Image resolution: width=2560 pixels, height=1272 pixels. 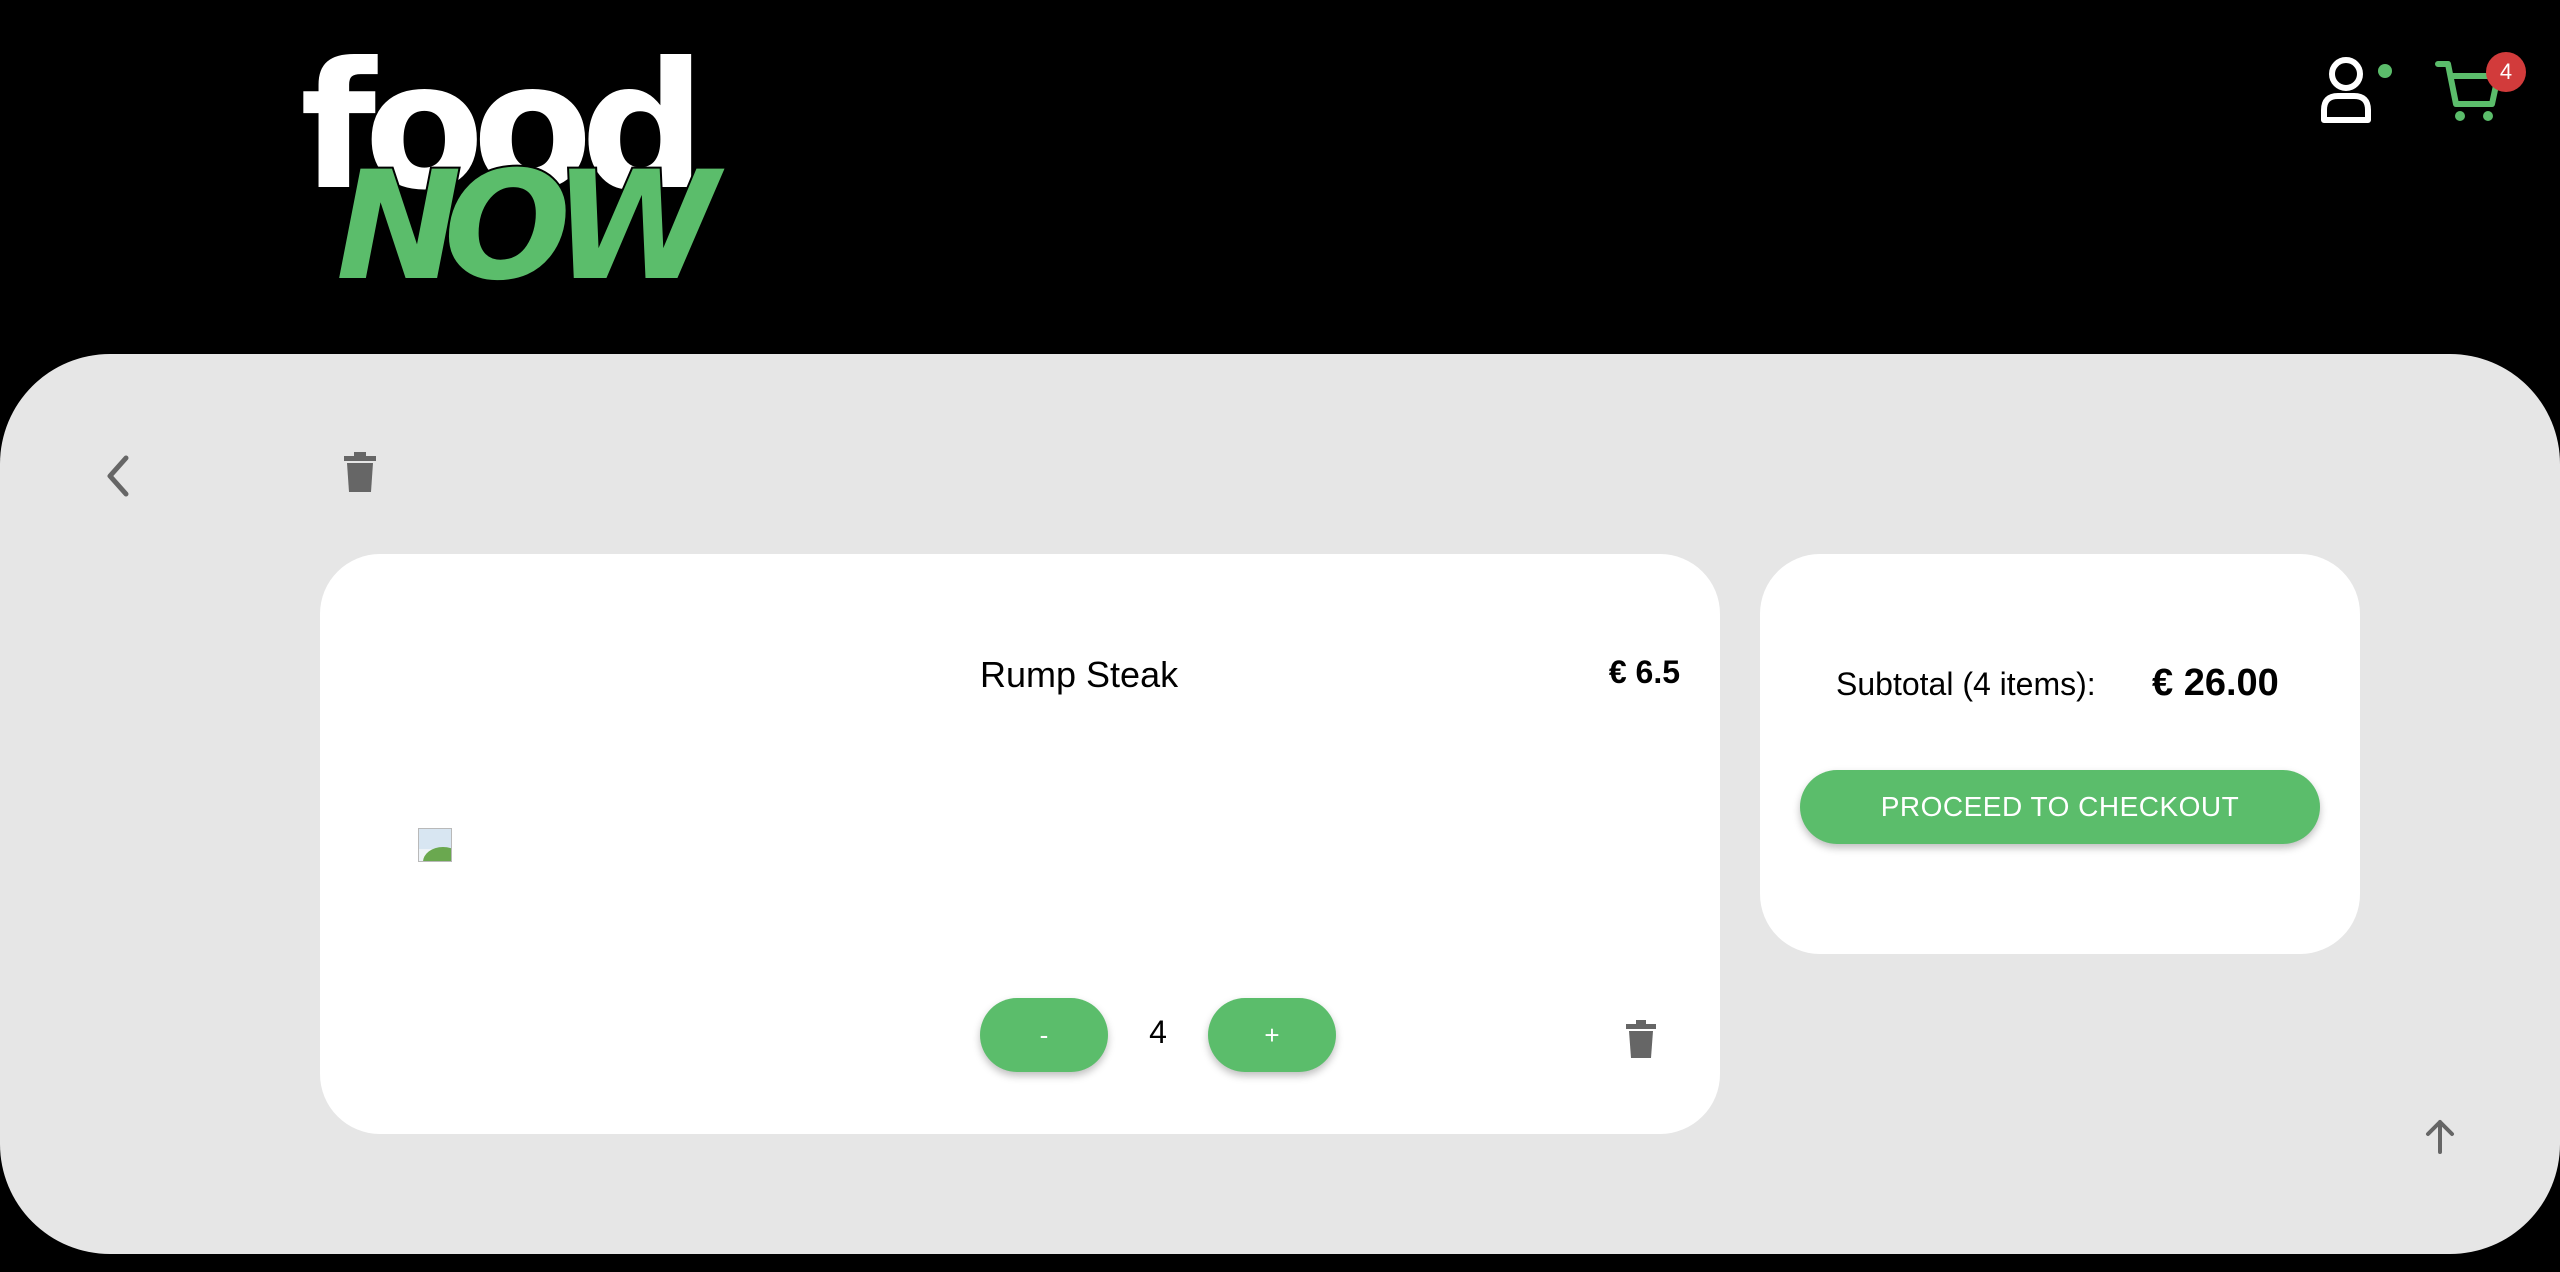 I want to click on foodnow-logo: food NOW, so click(x=510, y=172).